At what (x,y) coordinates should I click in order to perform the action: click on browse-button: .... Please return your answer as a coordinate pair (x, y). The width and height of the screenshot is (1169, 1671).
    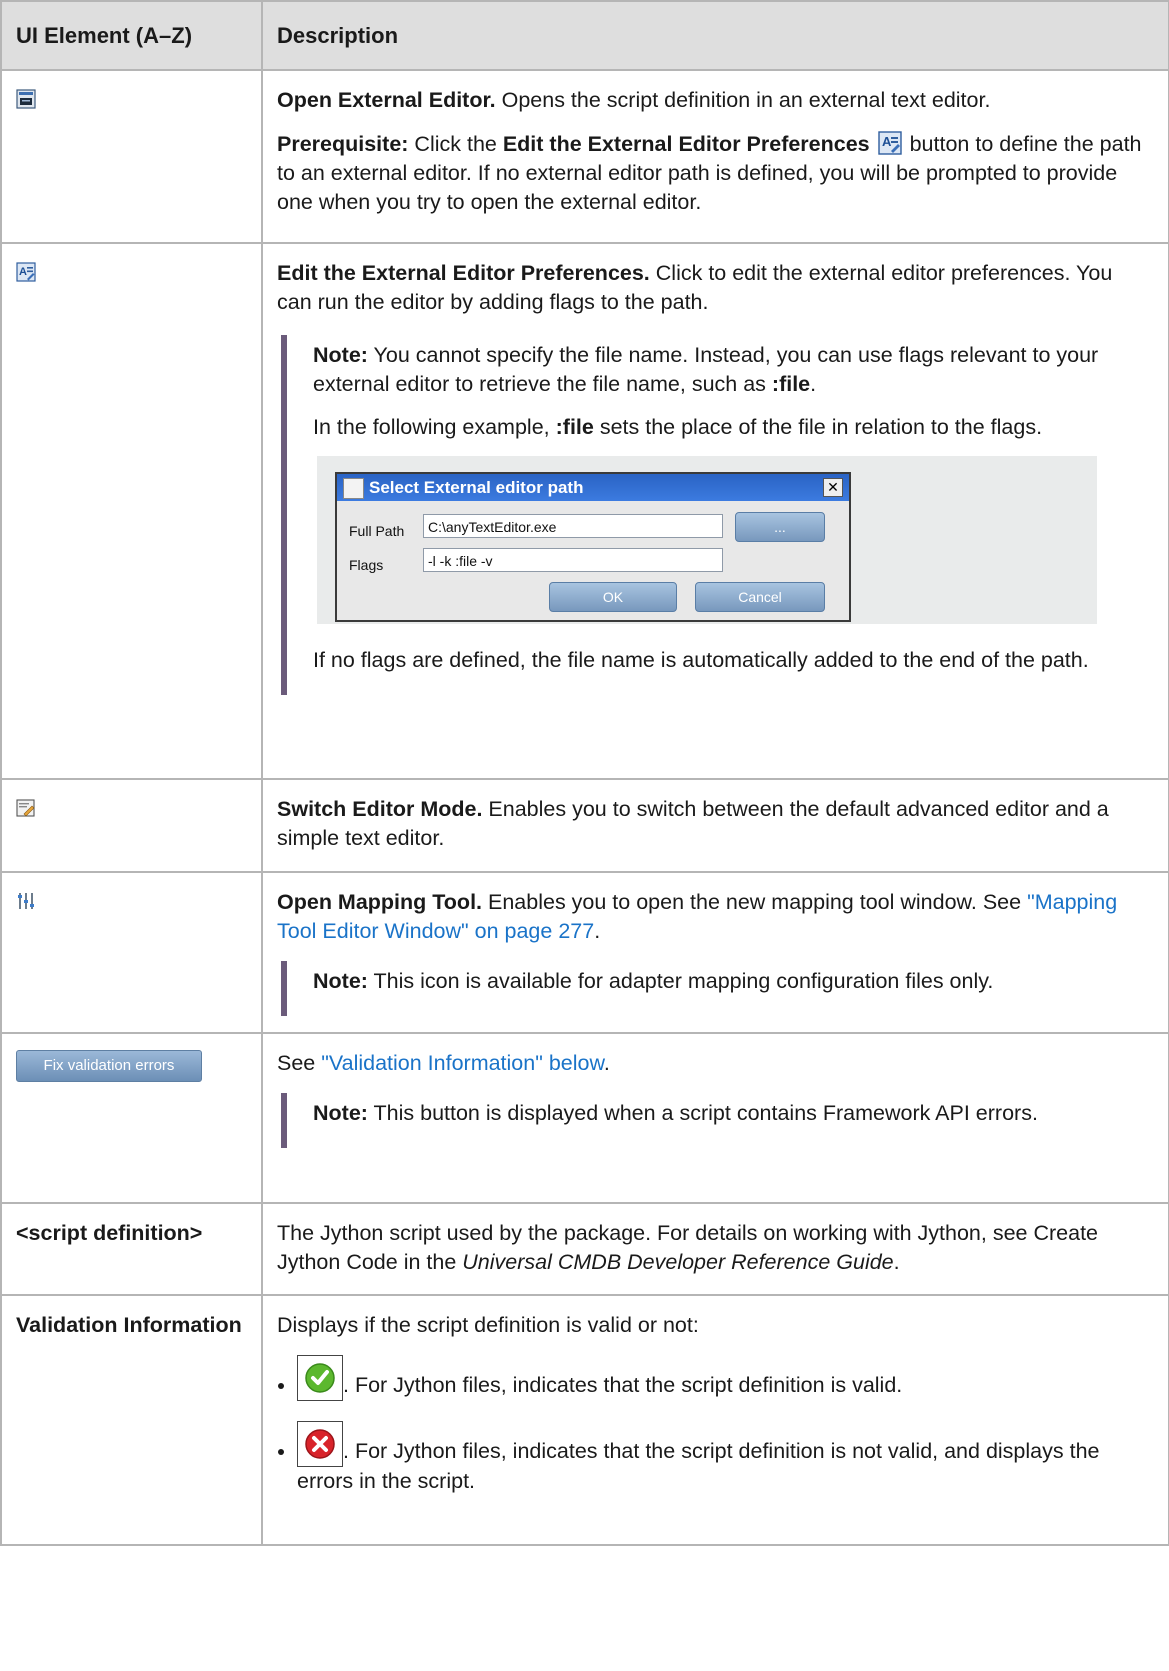
    Looking at the image, I should click on (780, 527).